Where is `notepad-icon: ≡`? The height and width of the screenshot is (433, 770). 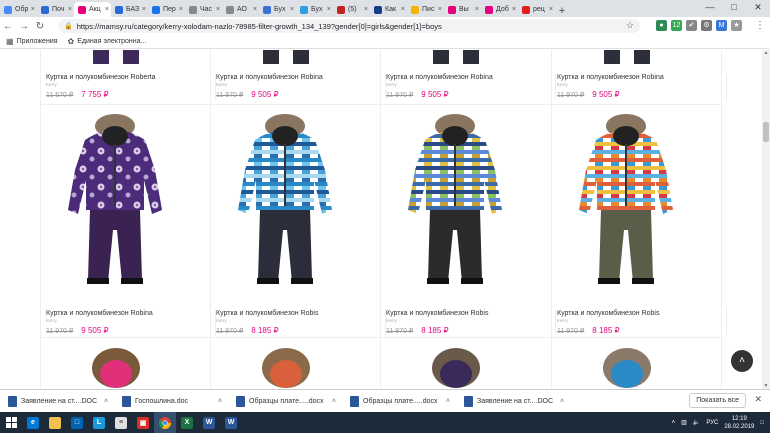 notepad-icon: ≡ is located at coordinates (121, 422).